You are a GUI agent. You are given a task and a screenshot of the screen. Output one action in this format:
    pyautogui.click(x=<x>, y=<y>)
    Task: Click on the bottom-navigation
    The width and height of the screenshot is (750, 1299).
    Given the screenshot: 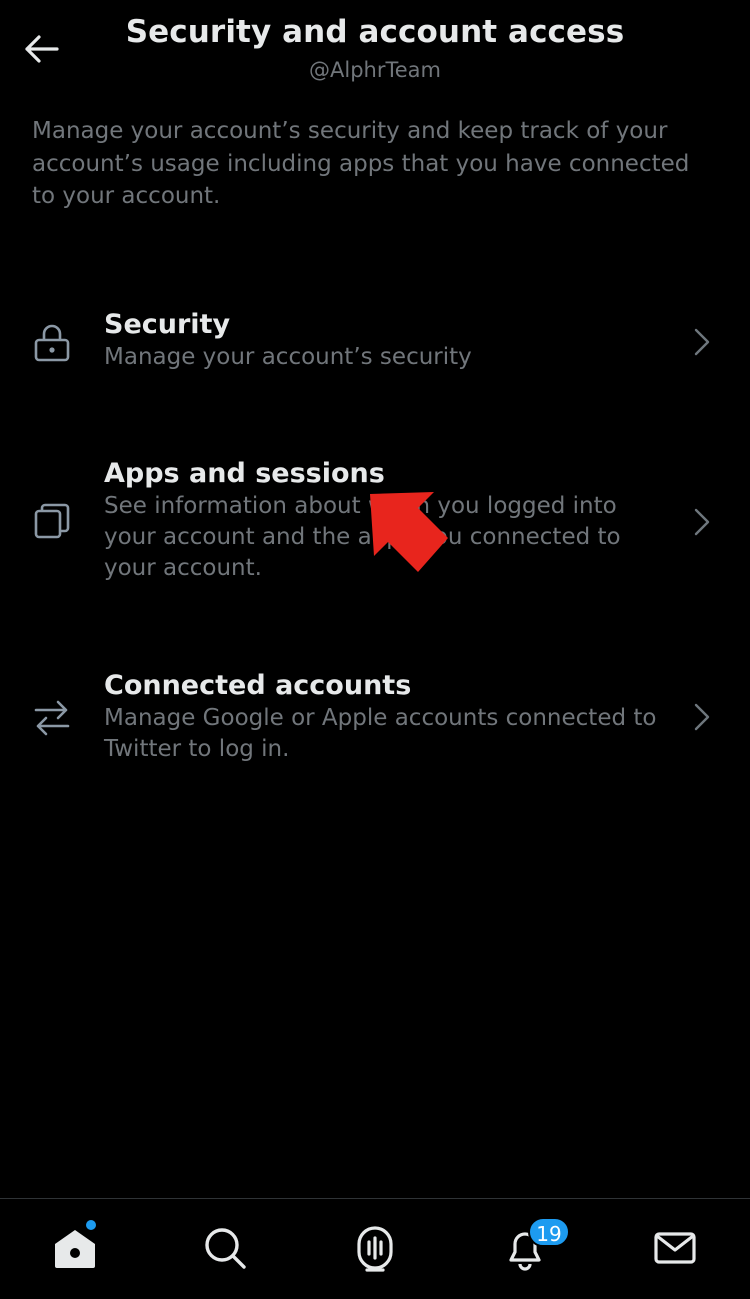 What is the action you would take?
    pyautogui.click(x=375, y=1248)
    